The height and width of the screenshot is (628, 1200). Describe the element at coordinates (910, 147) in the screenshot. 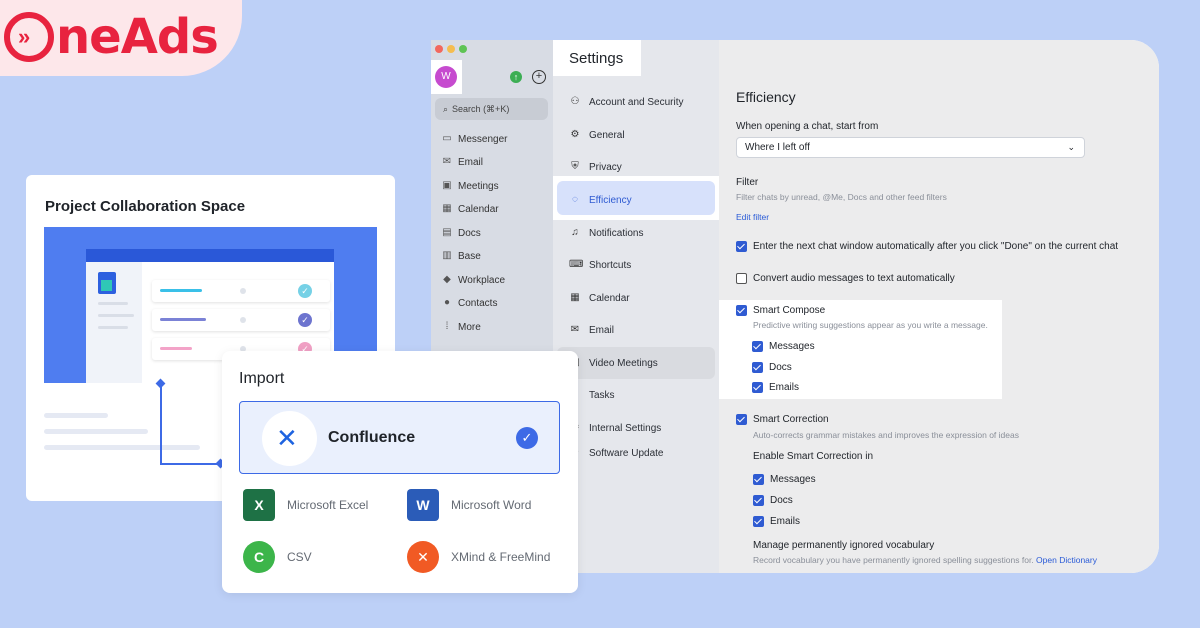

I see `open-chat-select: Where I left off ⌄` at that location.